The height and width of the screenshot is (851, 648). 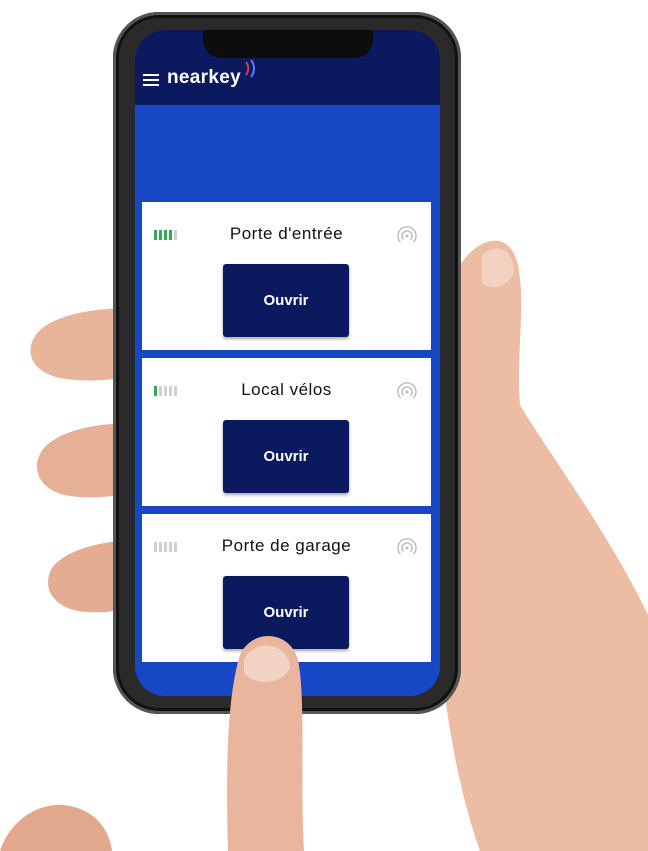 I want to click on phone-notch, so click(x=288, y=44).